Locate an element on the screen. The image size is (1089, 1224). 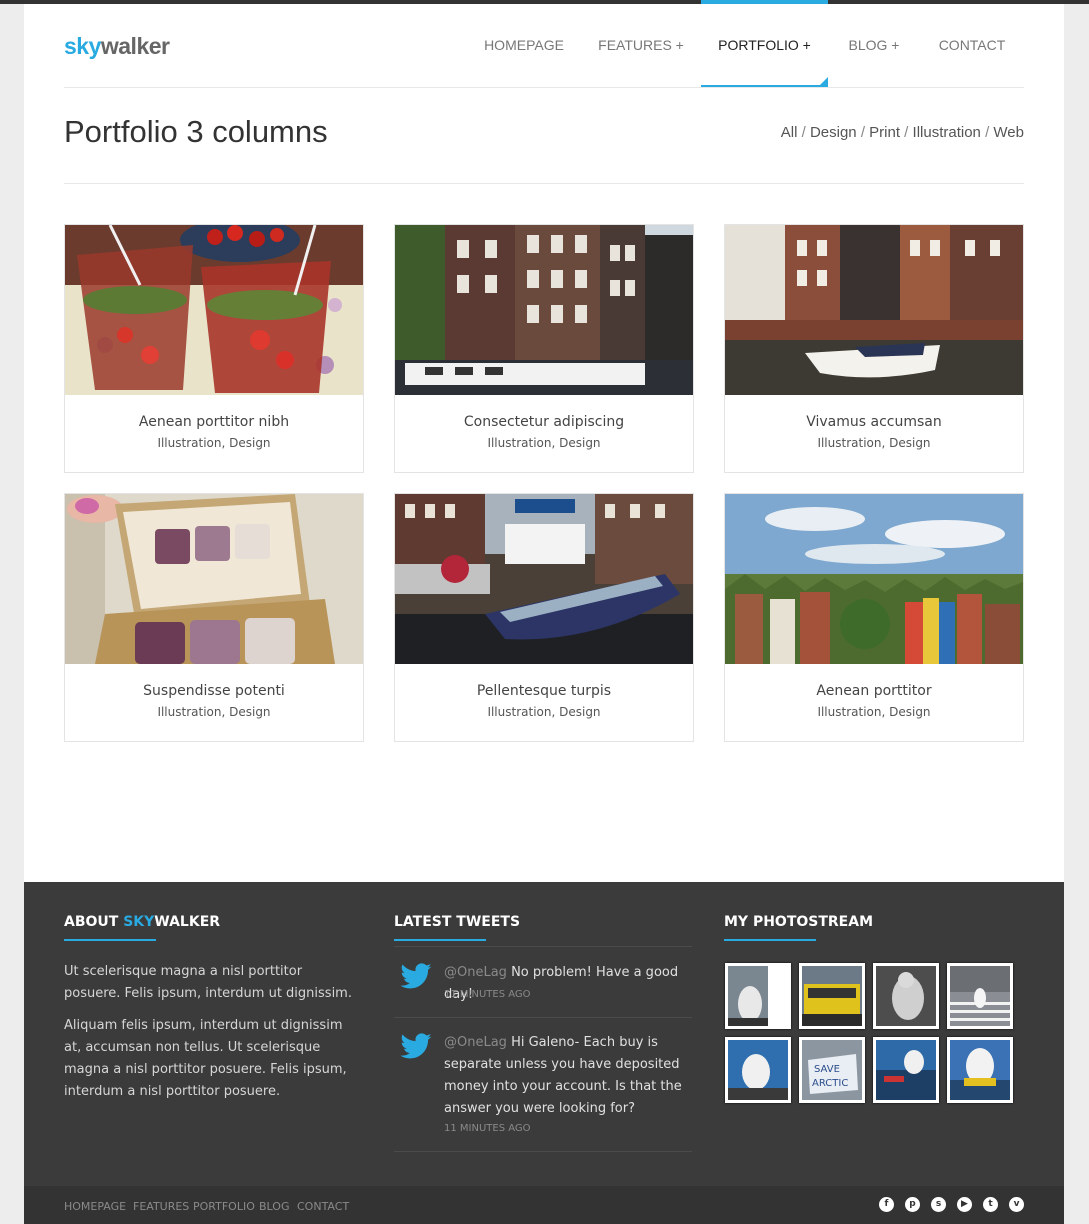
portfolio-image-canal-houses is located at coordinates (544, 310).